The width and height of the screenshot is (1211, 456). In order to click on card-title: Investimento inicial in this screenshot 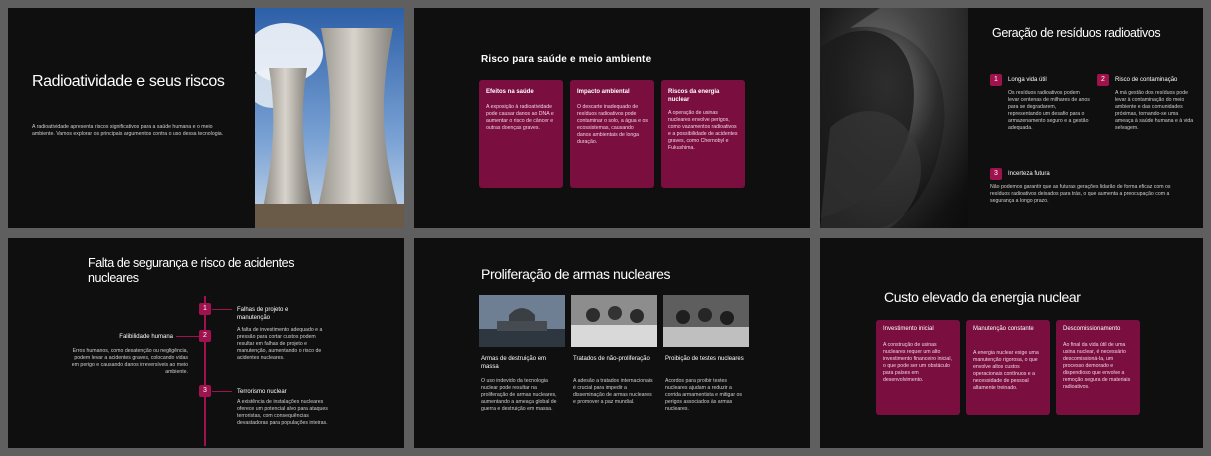, I will do `click(908, 329)`.